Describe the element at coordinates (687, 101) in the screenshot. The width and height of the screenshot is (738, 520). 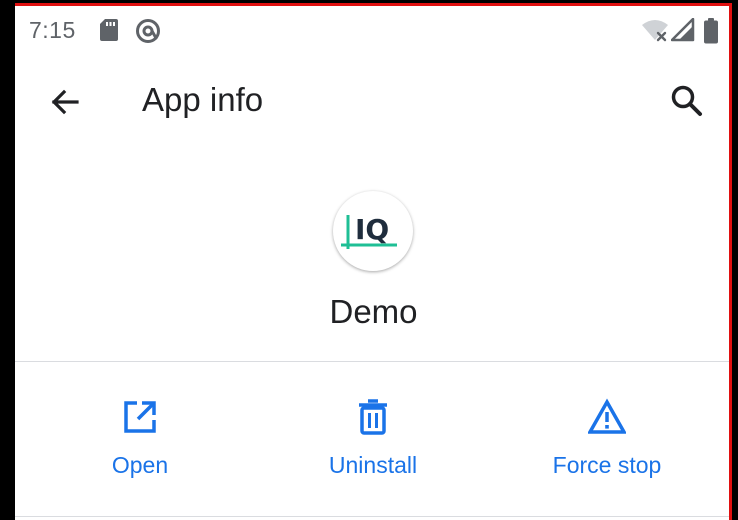
I see `search-icon` at that location.